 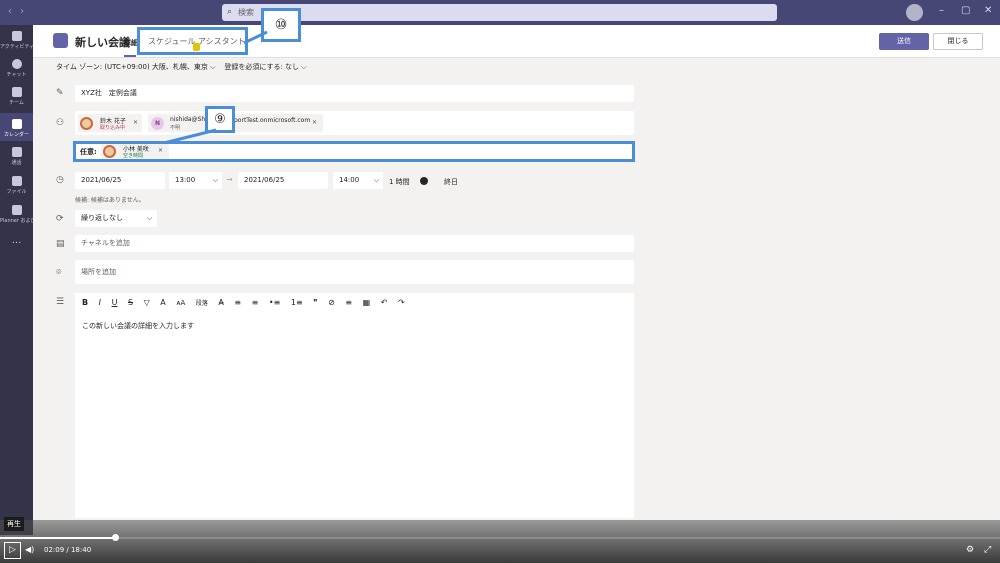 I want to click on italic-button: I, so click(x=100, y=302).